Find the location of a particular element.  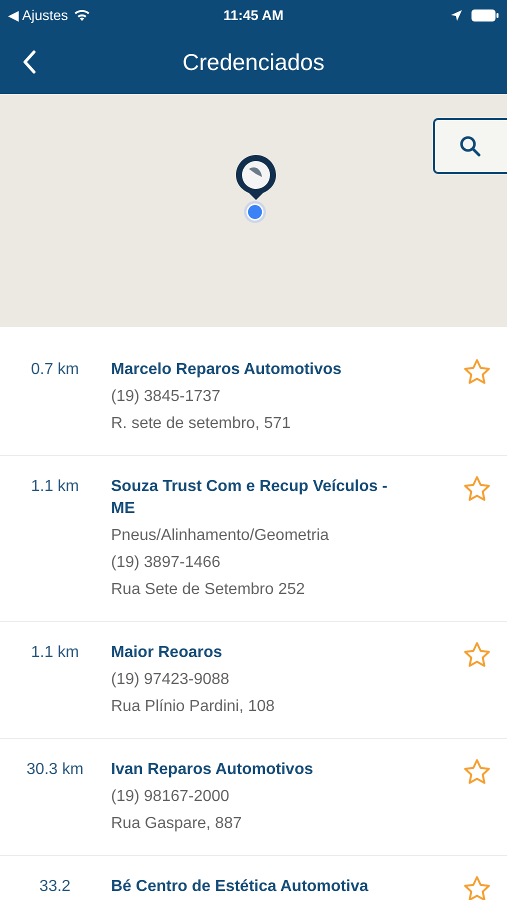

search-button is located at coordinates (470, 146).